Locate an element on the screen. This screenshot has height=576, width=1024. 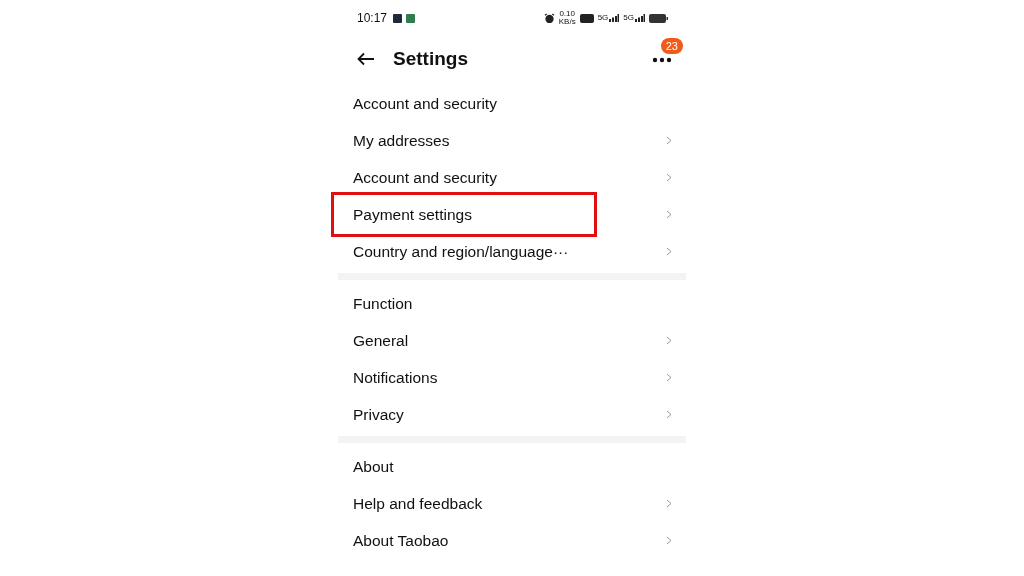
settings-item: General is located at coordinates (512, 340).